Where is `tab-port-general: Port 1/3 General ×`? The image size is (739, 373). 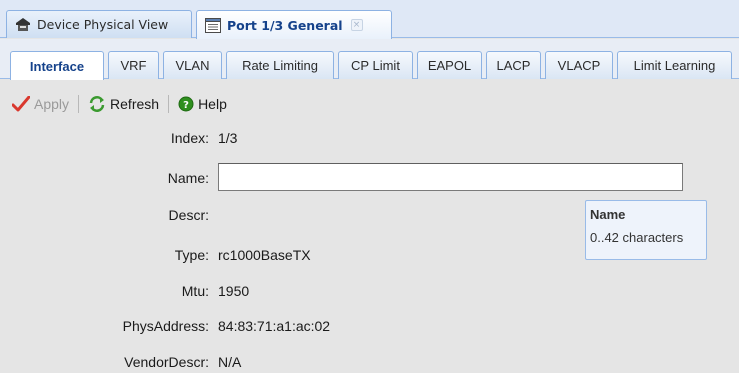 tab-port-general: Port 1/3 General × is located at coordinates (294, 24).